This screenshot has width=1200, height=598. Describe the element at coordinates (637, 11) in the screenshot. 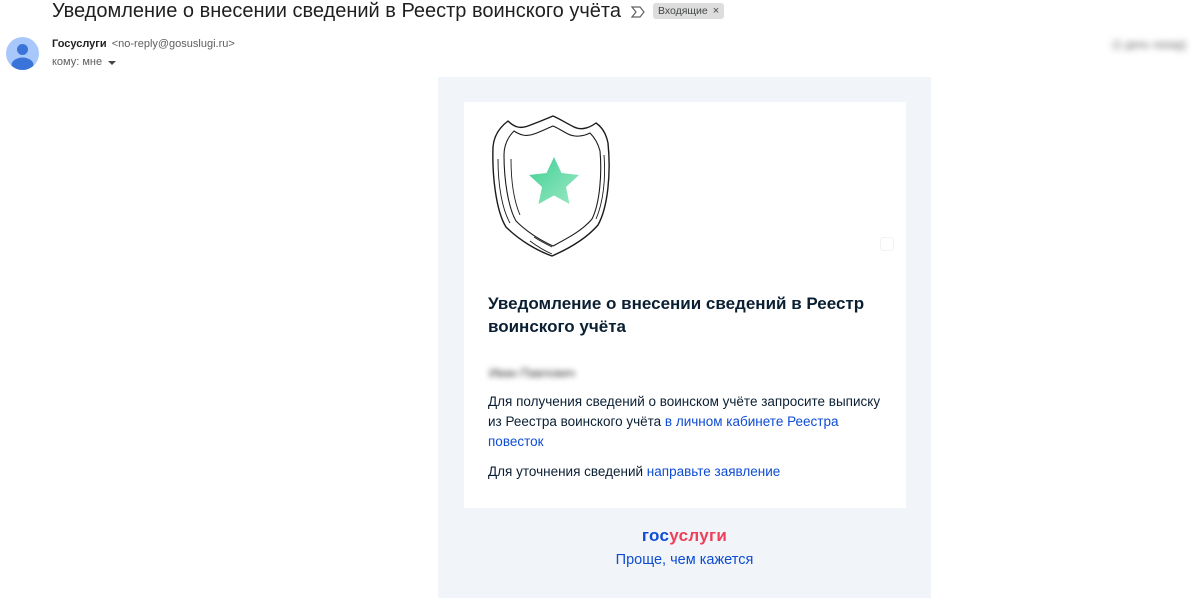

I see `important-marker-icon` at that location.